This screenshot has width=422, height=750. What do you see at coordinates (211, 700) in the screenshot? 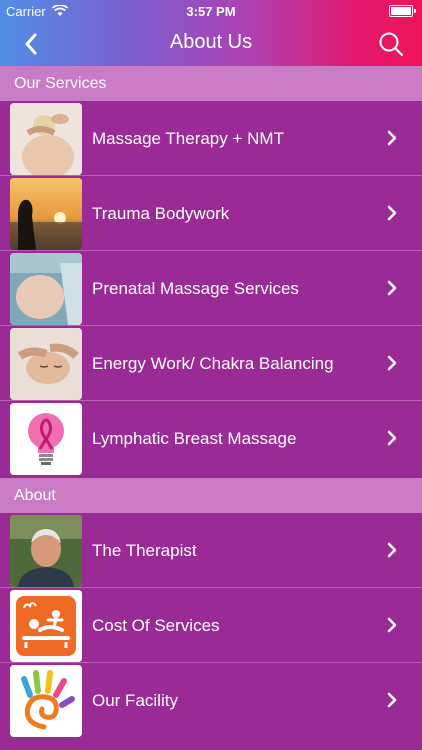
I see `list-item-our-facility: Our Facility` at bounding box center [211, 700].